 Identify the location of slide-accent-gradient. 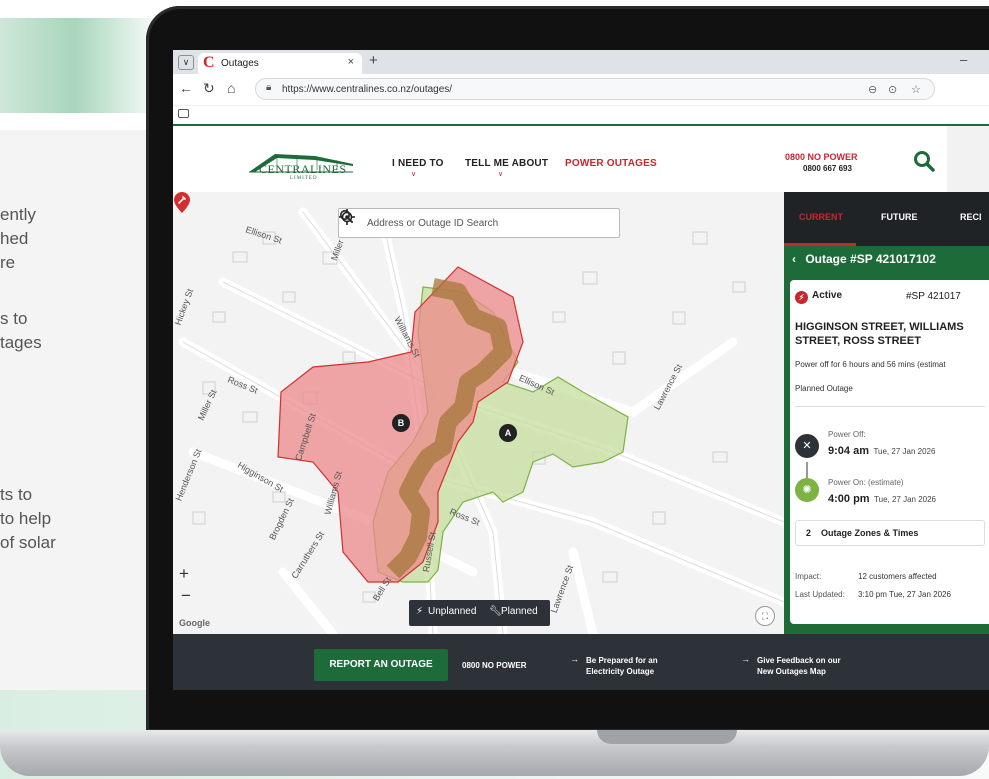
(82, 65).